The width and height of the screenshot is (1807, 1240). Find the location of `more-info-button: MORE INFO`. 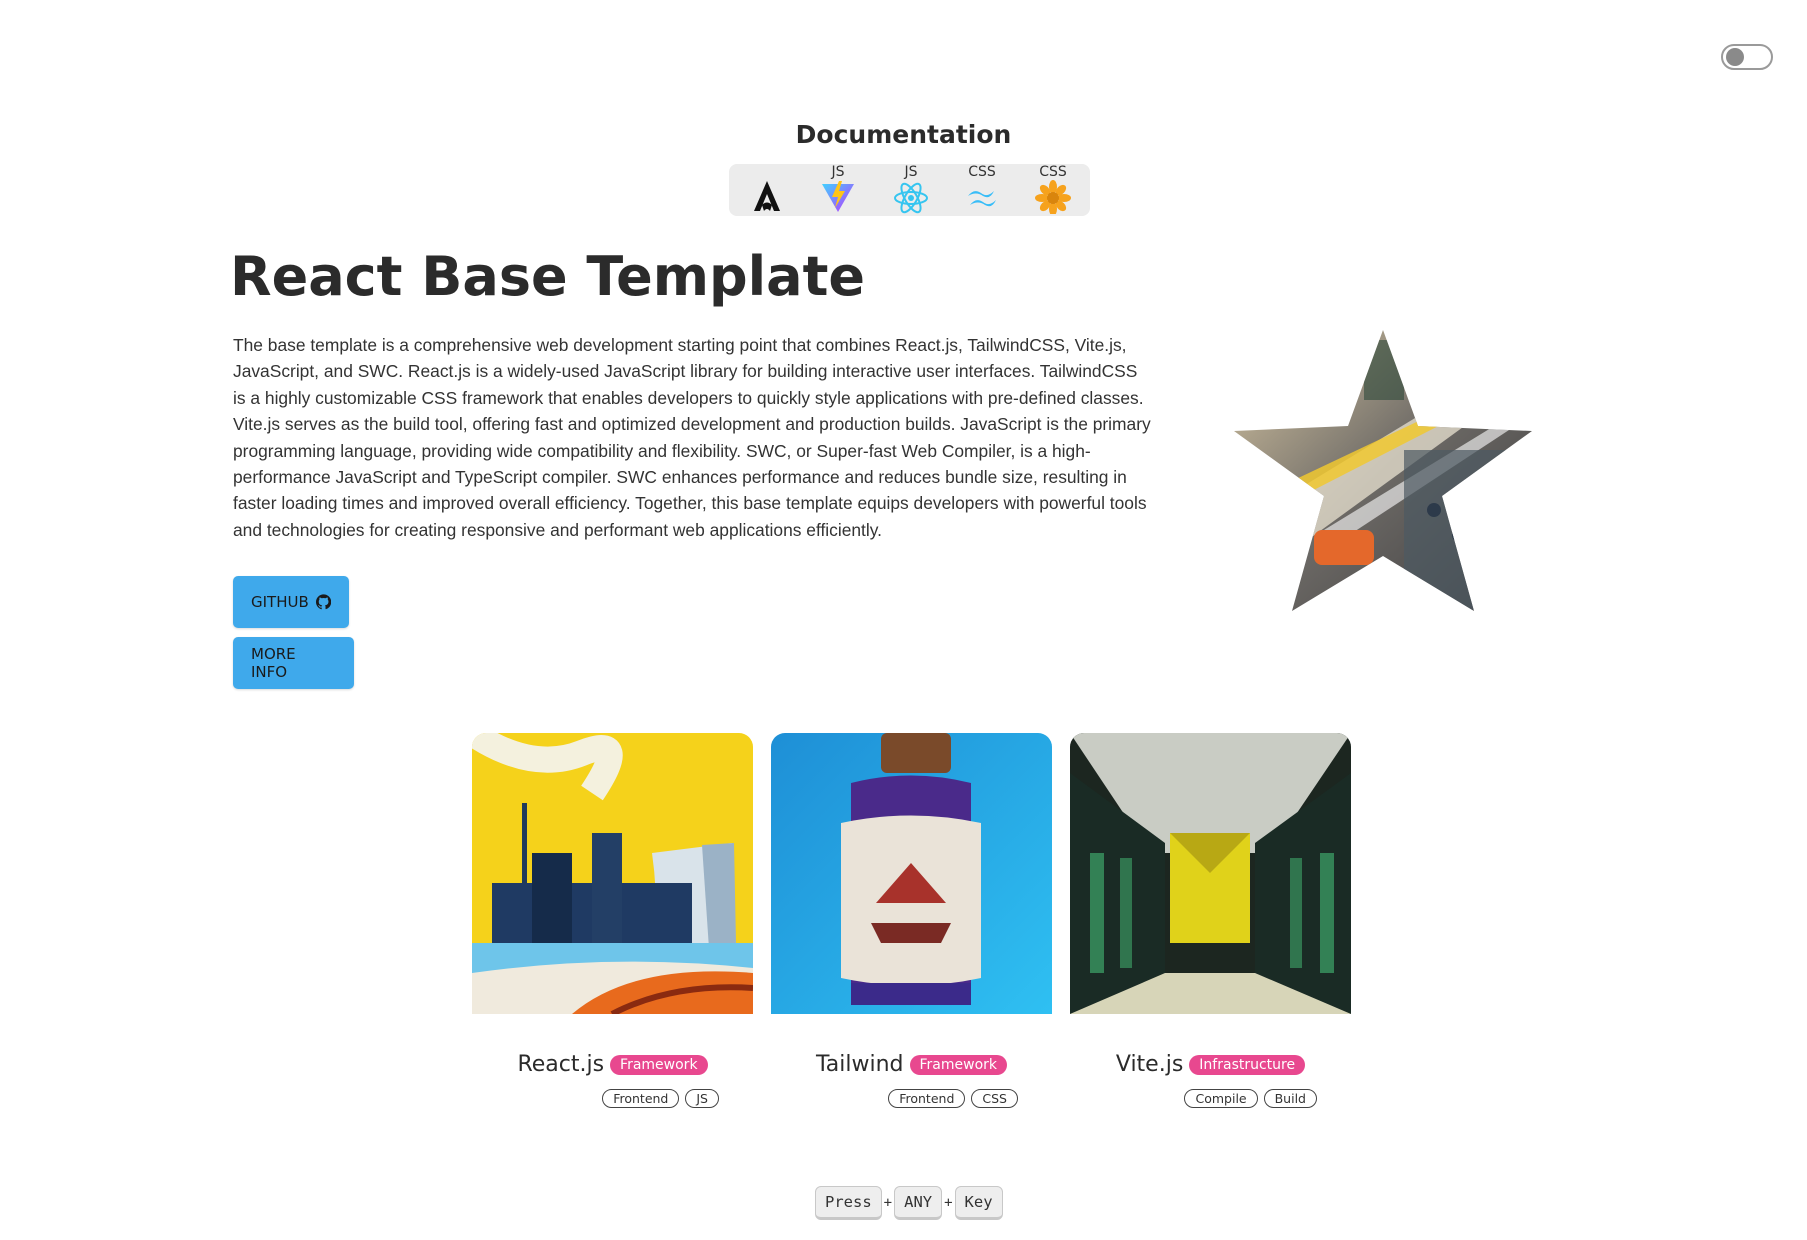

more-info-button: MORE INFO is located at coordinates (293, 663).